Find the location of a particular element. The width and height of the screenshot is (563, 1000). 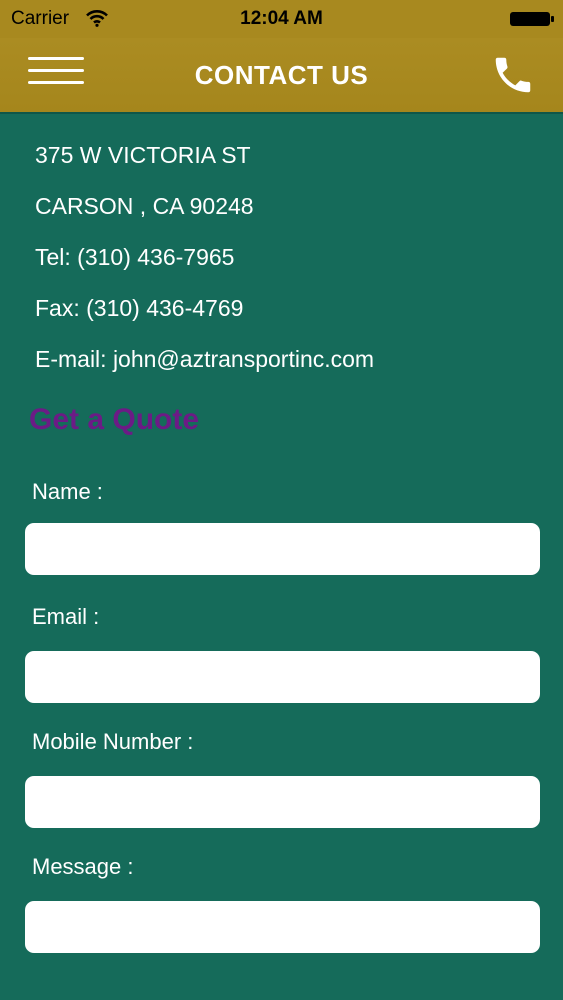

status-bar: Carrier 12:04 AM is located at coordinates (281, 19).